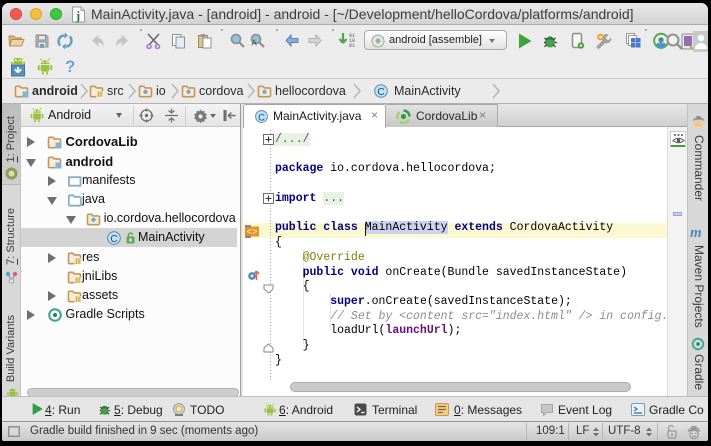 The width and height of the screenshot is (711, 446). Describe the element at coordinates (77, 15) in the screenshot. I see `svg-text: j` at that location.